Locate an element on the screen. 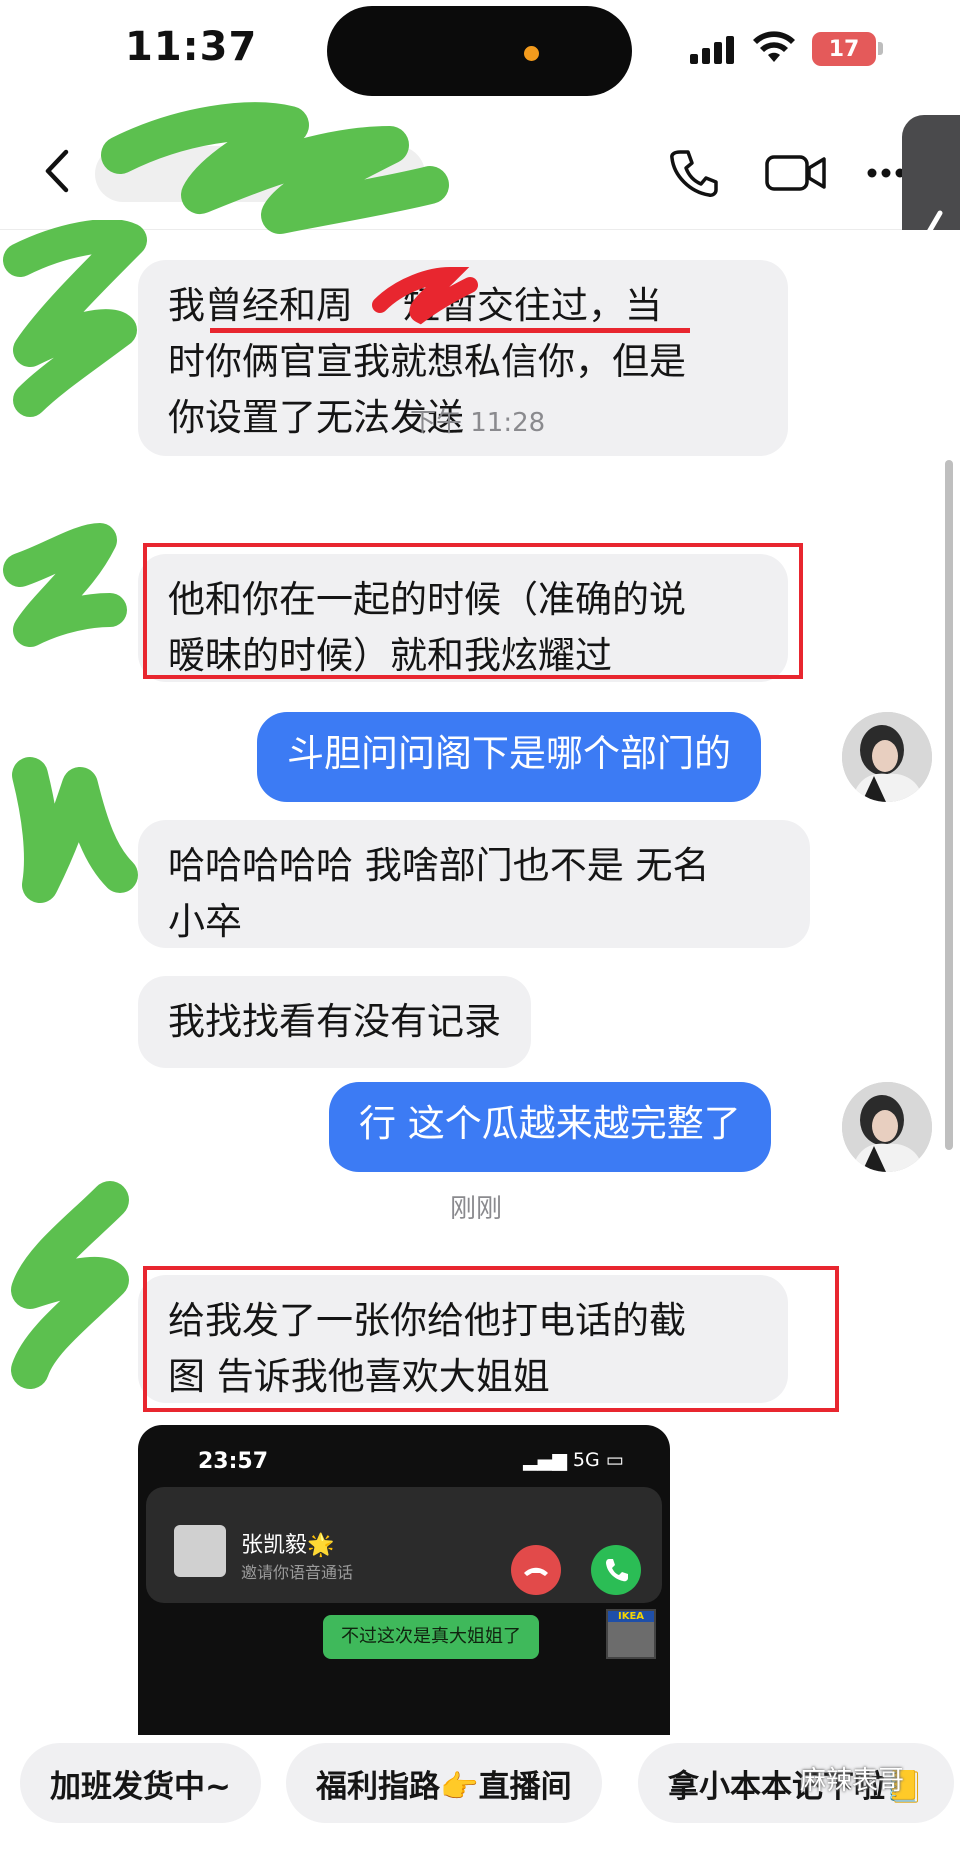  message-text: 图 告诉我他喜欢大姐姐 is located at coordinates (359, 1376).